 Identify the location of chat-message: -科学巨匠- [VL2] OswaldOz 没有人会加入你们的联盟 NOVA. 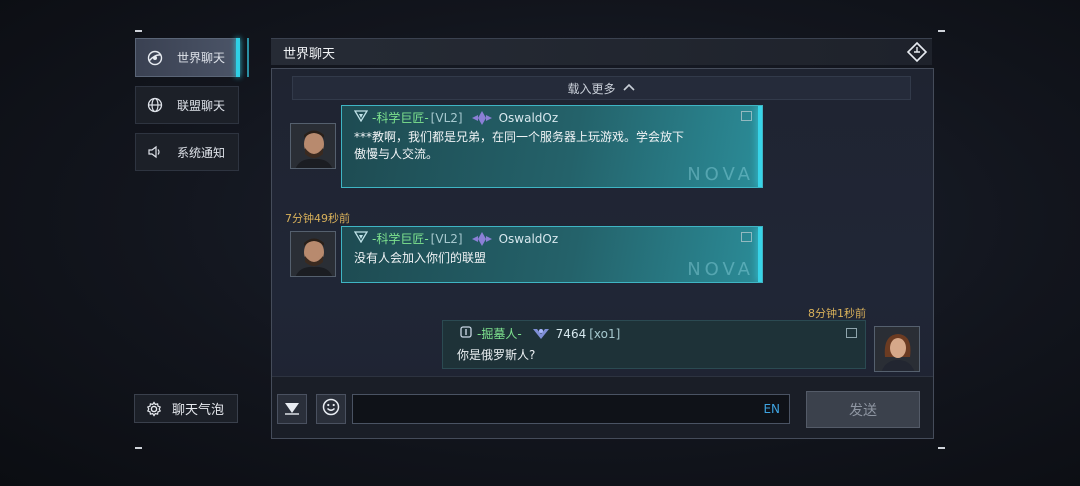
(552, 254).